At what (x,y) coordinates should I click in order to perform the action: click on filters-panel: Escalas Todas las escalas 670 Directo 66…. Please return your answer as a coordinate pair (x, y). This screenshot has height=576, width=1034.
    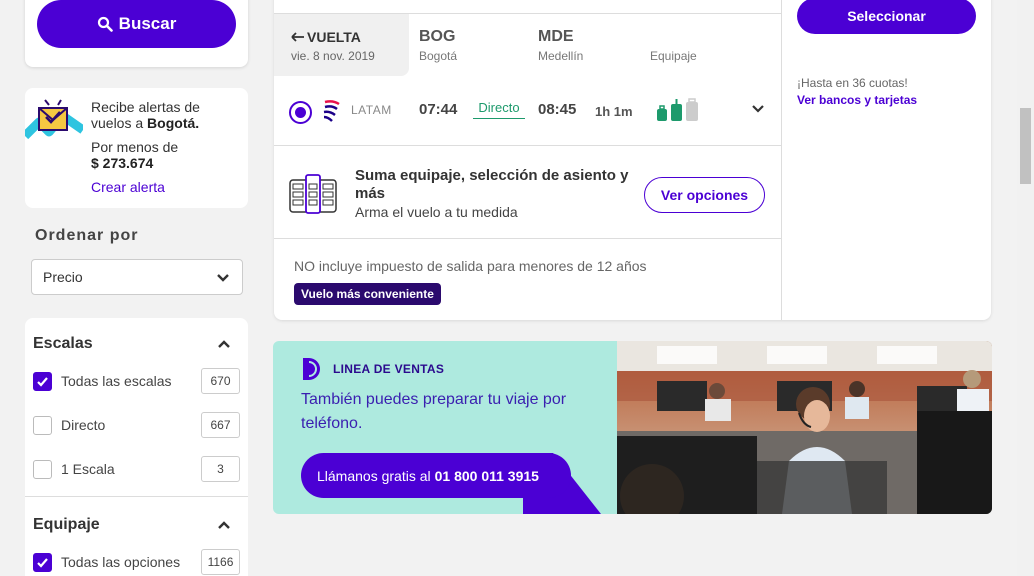
    Looking at the image, I should click on (136, 447).